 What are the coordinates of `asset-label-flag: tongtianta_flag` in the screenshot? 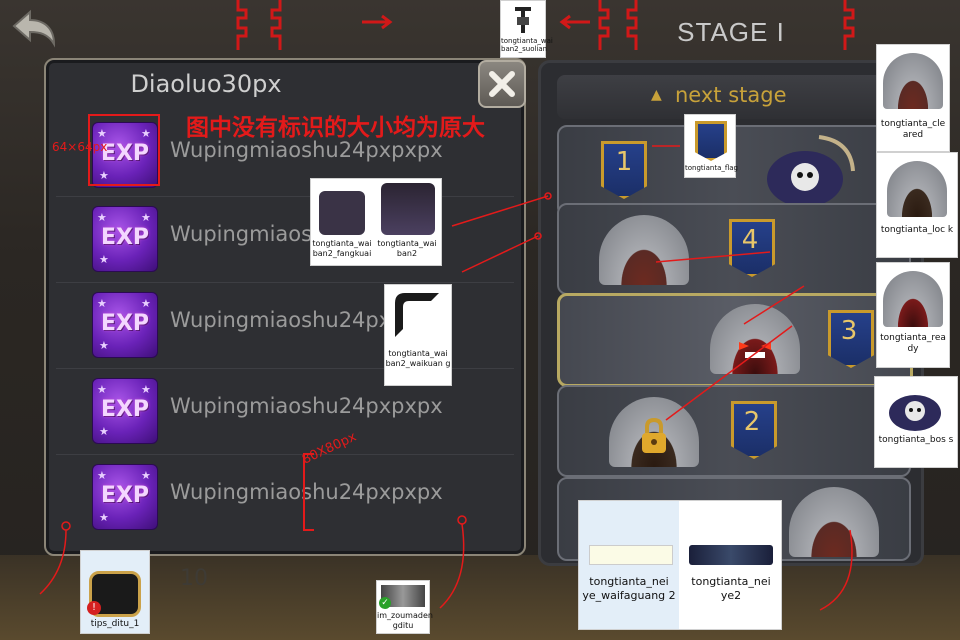 It's located at (711, 168).